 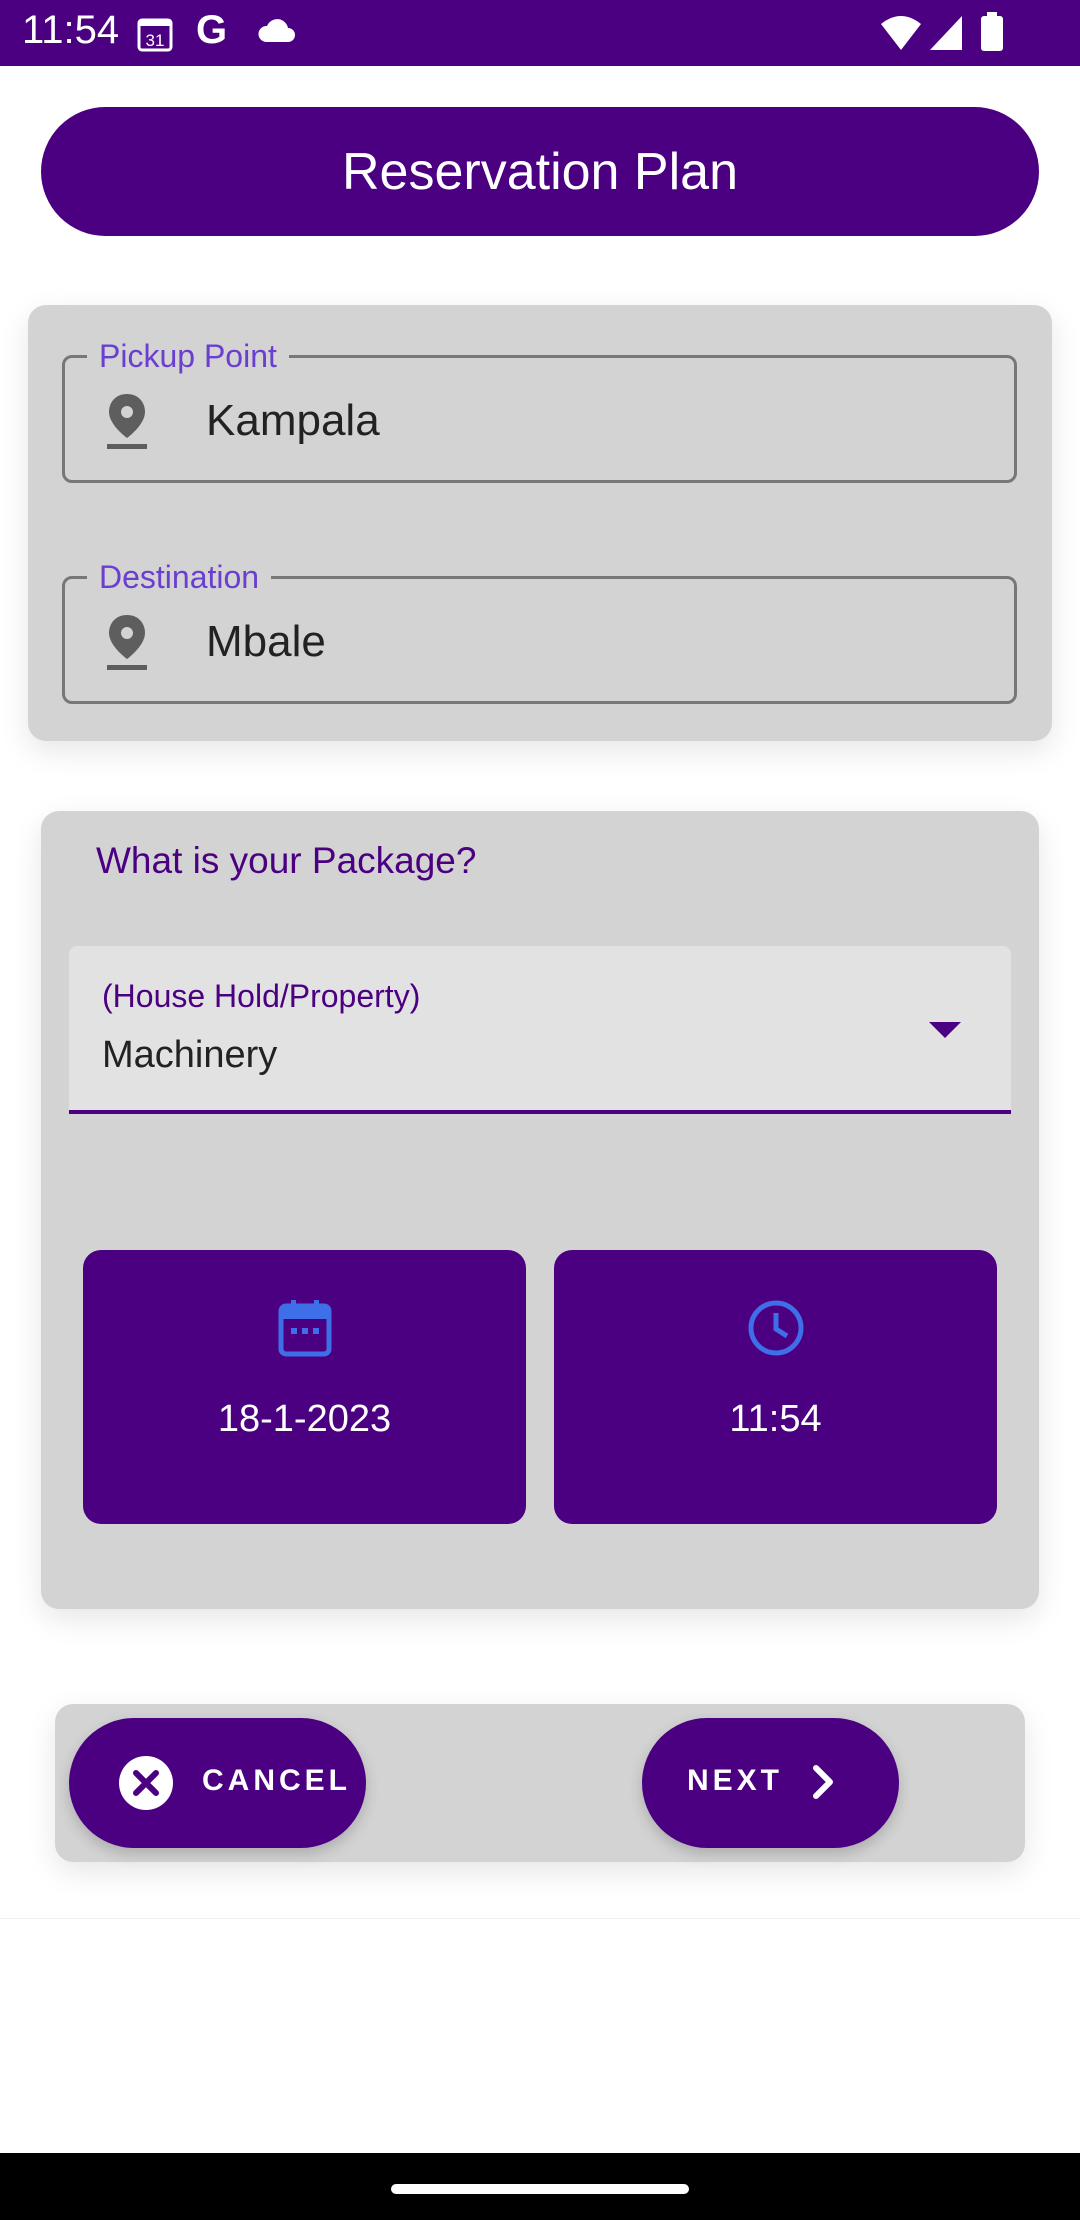 What do you see at coordinates (212, 30) in the screenshot?
I see `google-icon: G` at bounding box center [212, 30].